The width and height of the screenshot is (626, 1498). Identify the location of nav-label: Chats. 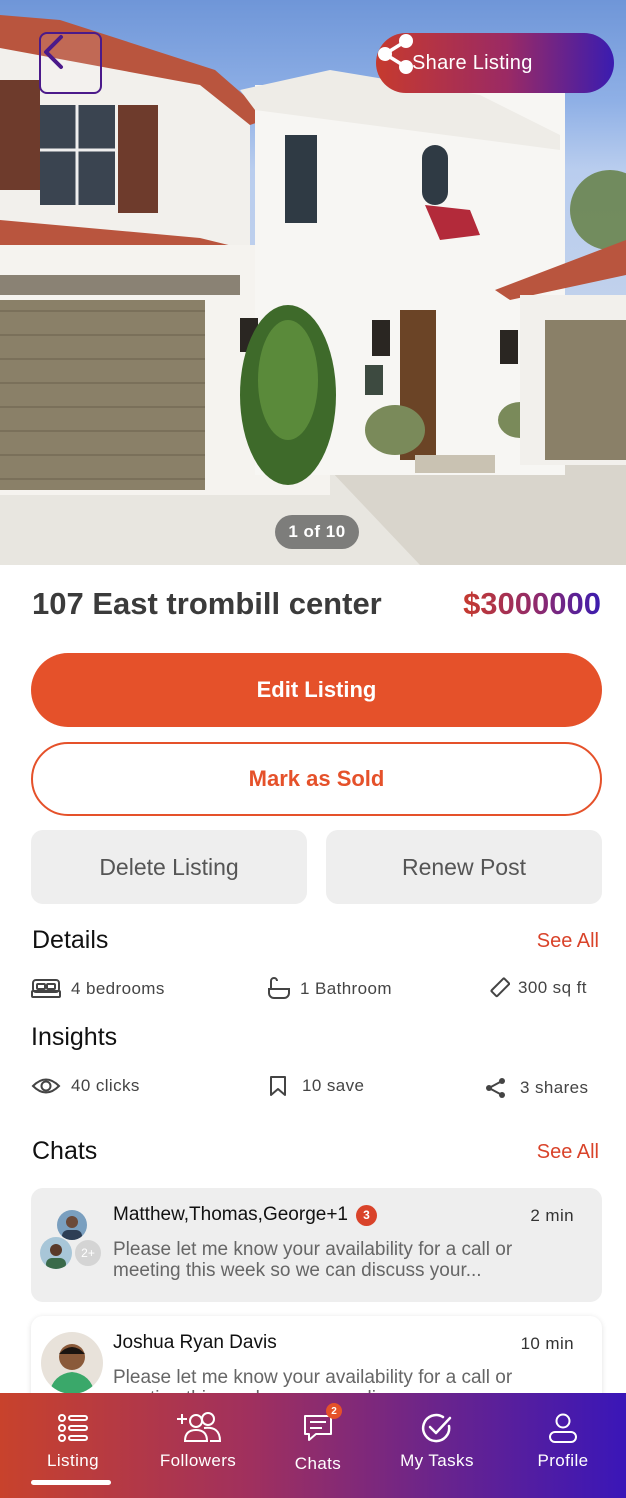
(318, 1463).